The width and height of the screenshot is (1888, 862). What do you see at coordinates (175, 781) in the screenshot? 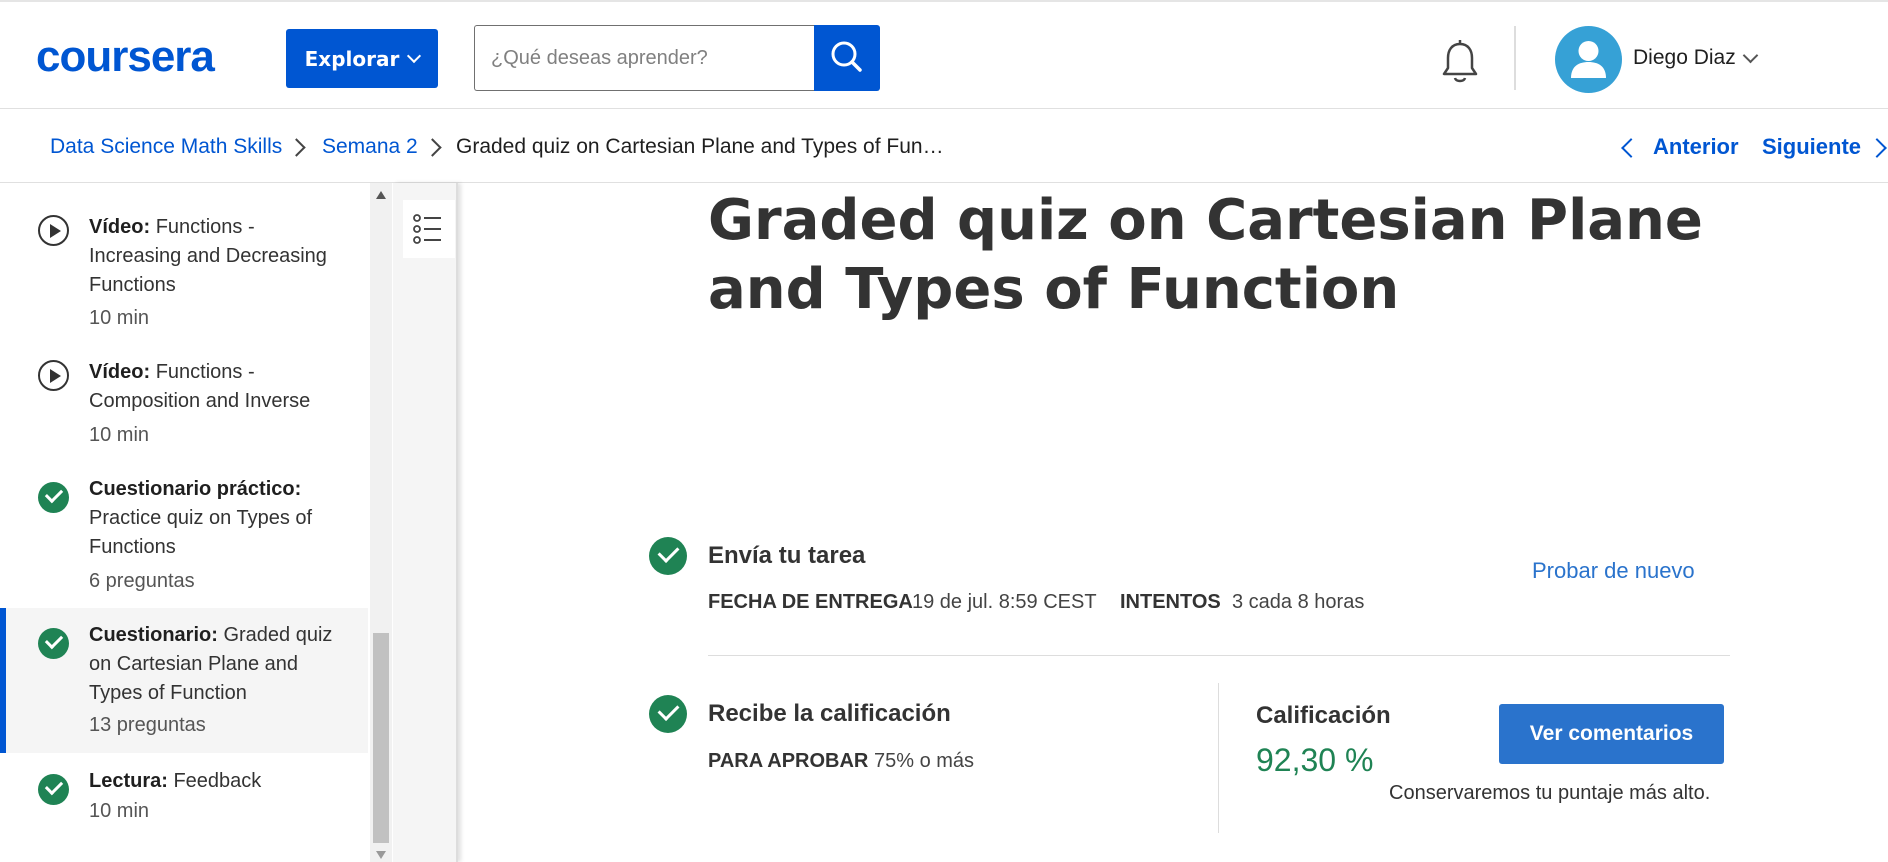
I see `sidebar-item-label: Lectura: Feedback` at bounding box center [175, 781].